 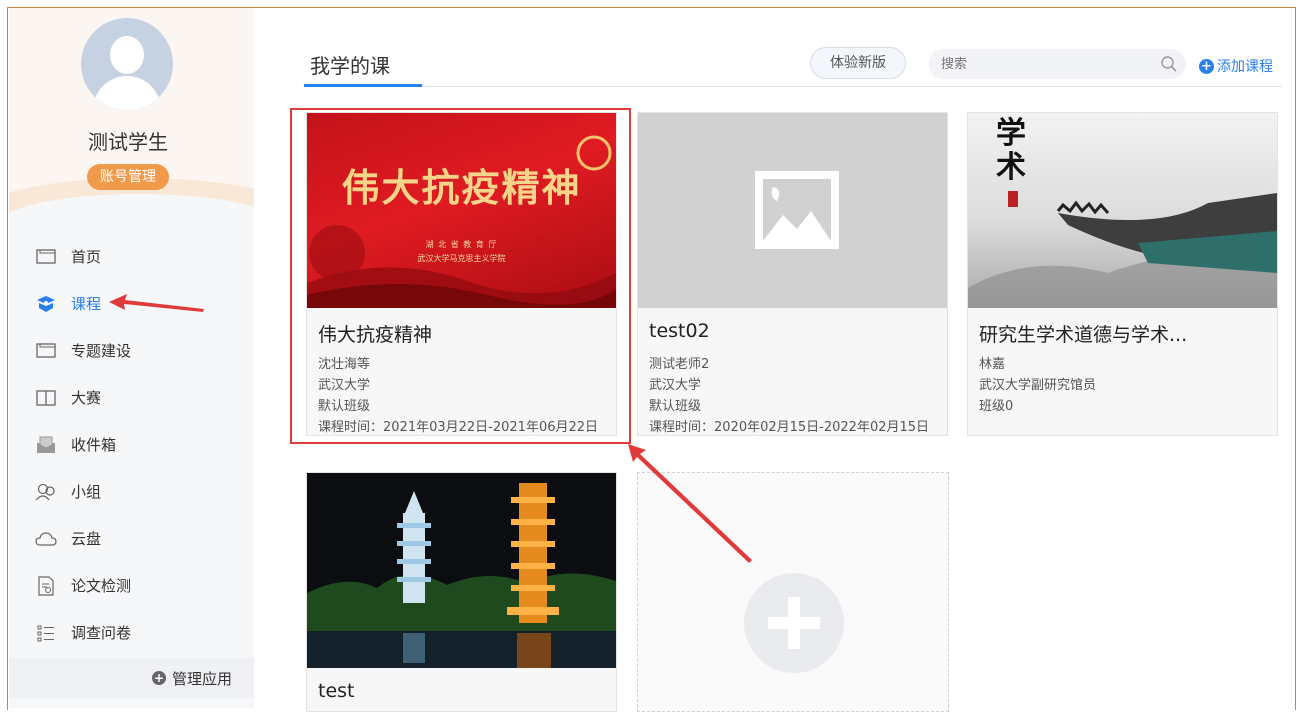 What do you see at coordinates (101, 586) in the screenshot?
I see `sidebar-item-label: 论文检测` at bounding box center [101, 586].